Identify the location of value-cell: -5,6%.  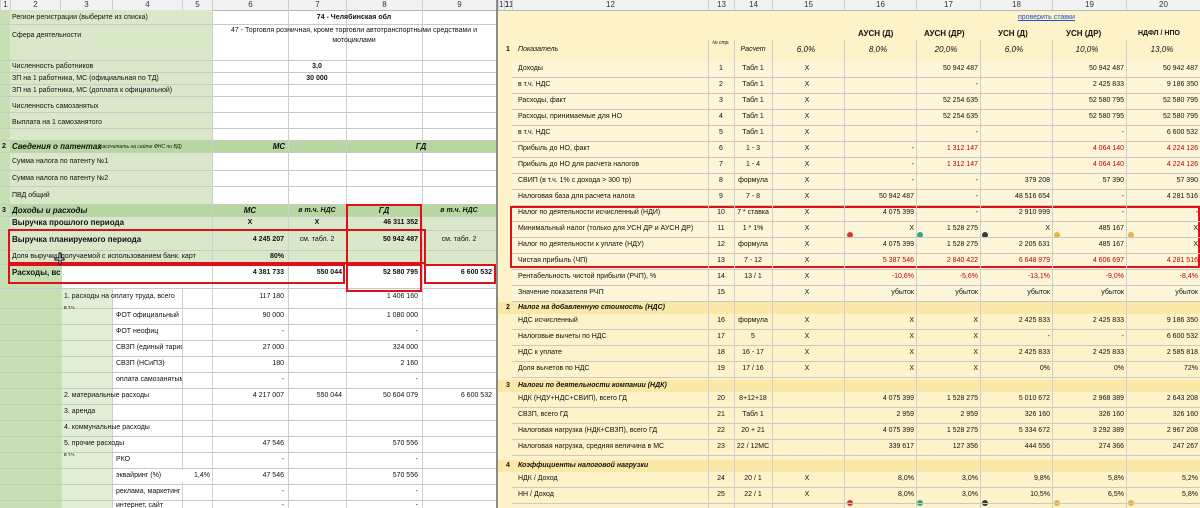
(947, 277).